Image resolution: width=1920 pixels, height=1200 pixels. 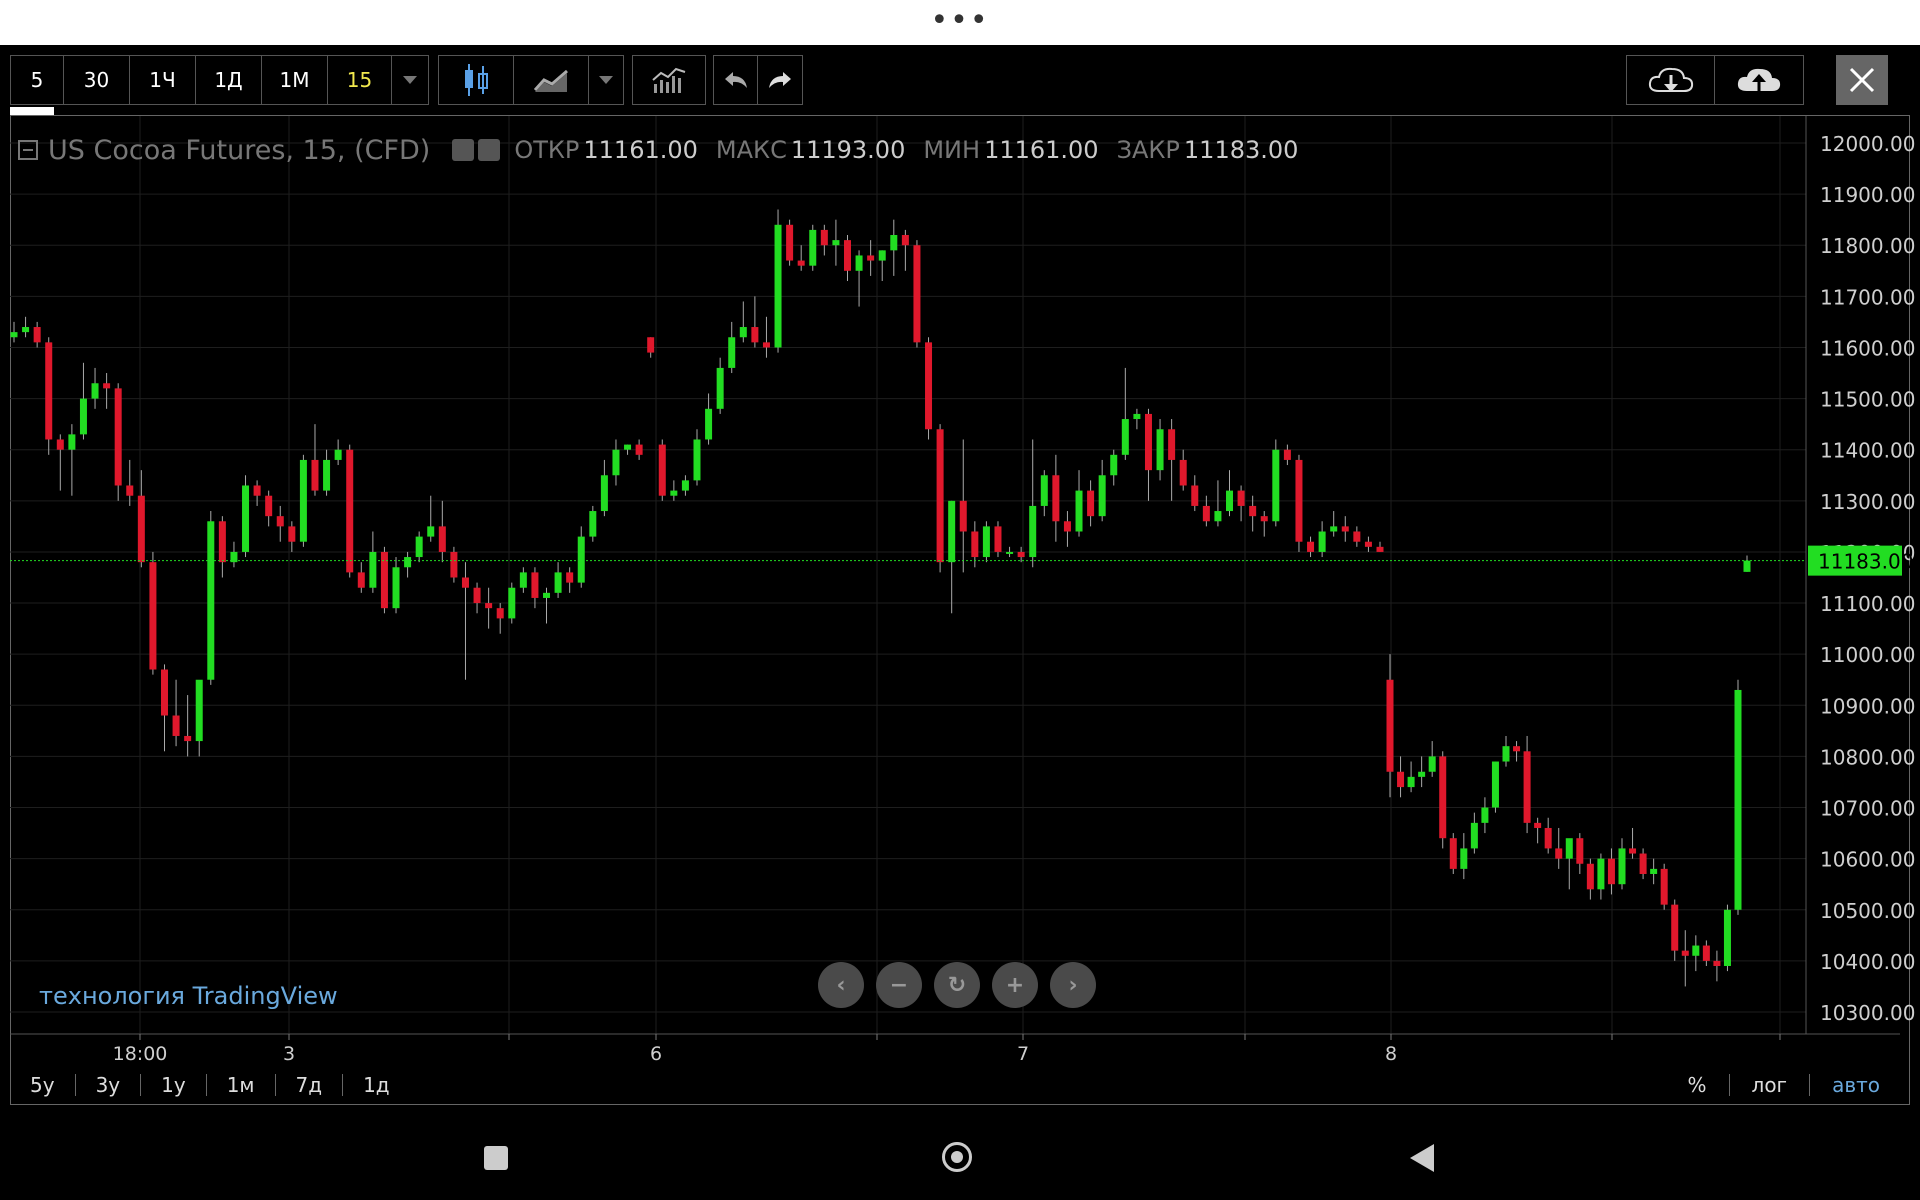 What do you see at coordinates (310, 1085) in the screenshot?
I see `range-7d: 7д` at bounding box center [310, 1085].